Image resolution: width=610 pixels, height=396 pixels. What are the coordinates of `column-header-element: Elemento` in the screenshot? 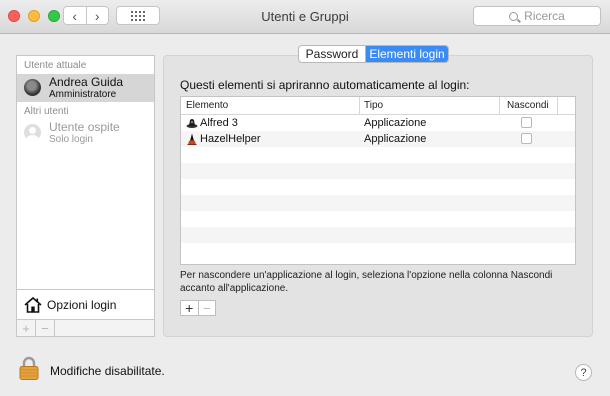 It's located at (207, 105).